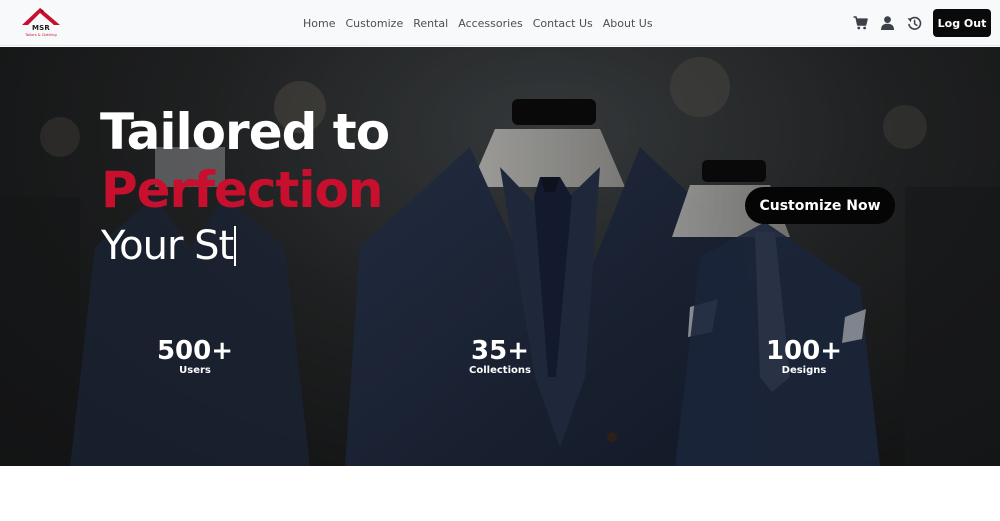 The width and height of the screenshot is (1000, 521). What do you see at coordinates (804, 370) in the screenshot?
I see `stat-label: Designs` at bounding box center [804, 370].